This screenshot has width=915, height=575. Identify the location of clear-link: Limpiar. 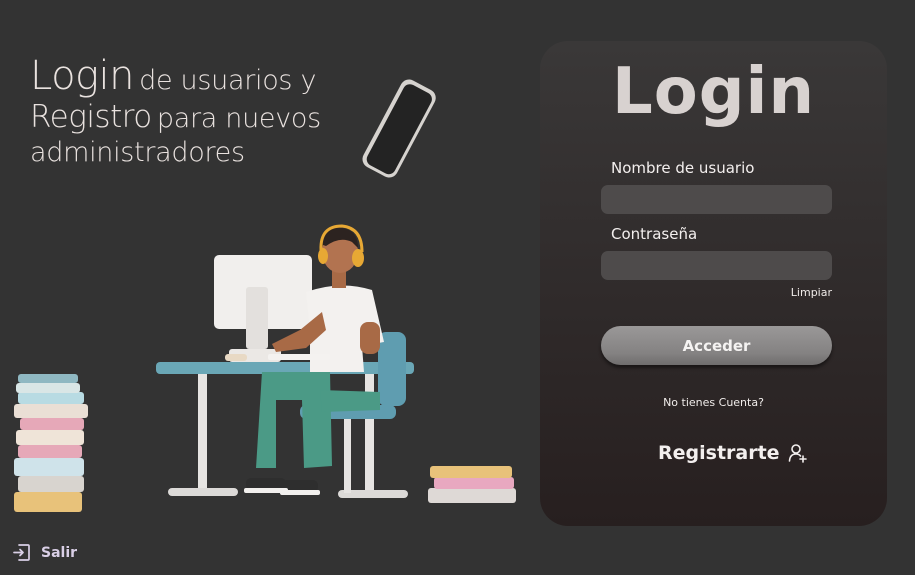
(811, 292).